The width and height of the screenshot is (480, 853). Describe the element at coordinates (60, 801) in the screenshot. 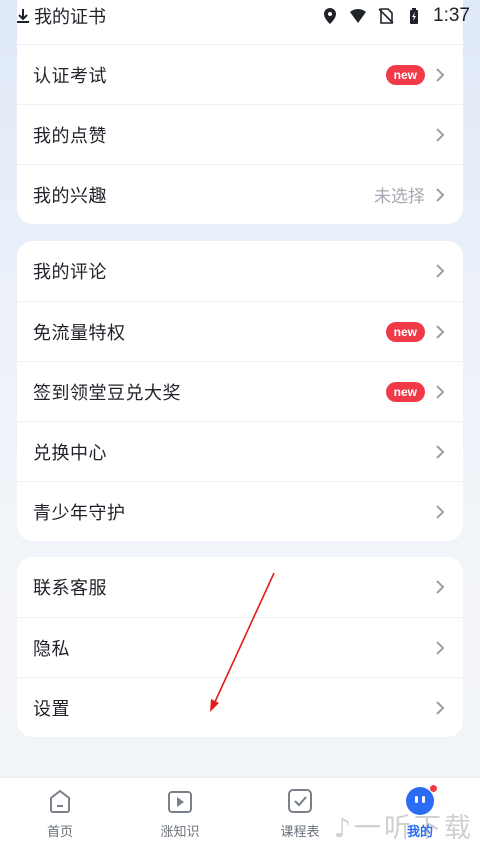

I see `home-icon` at that location.